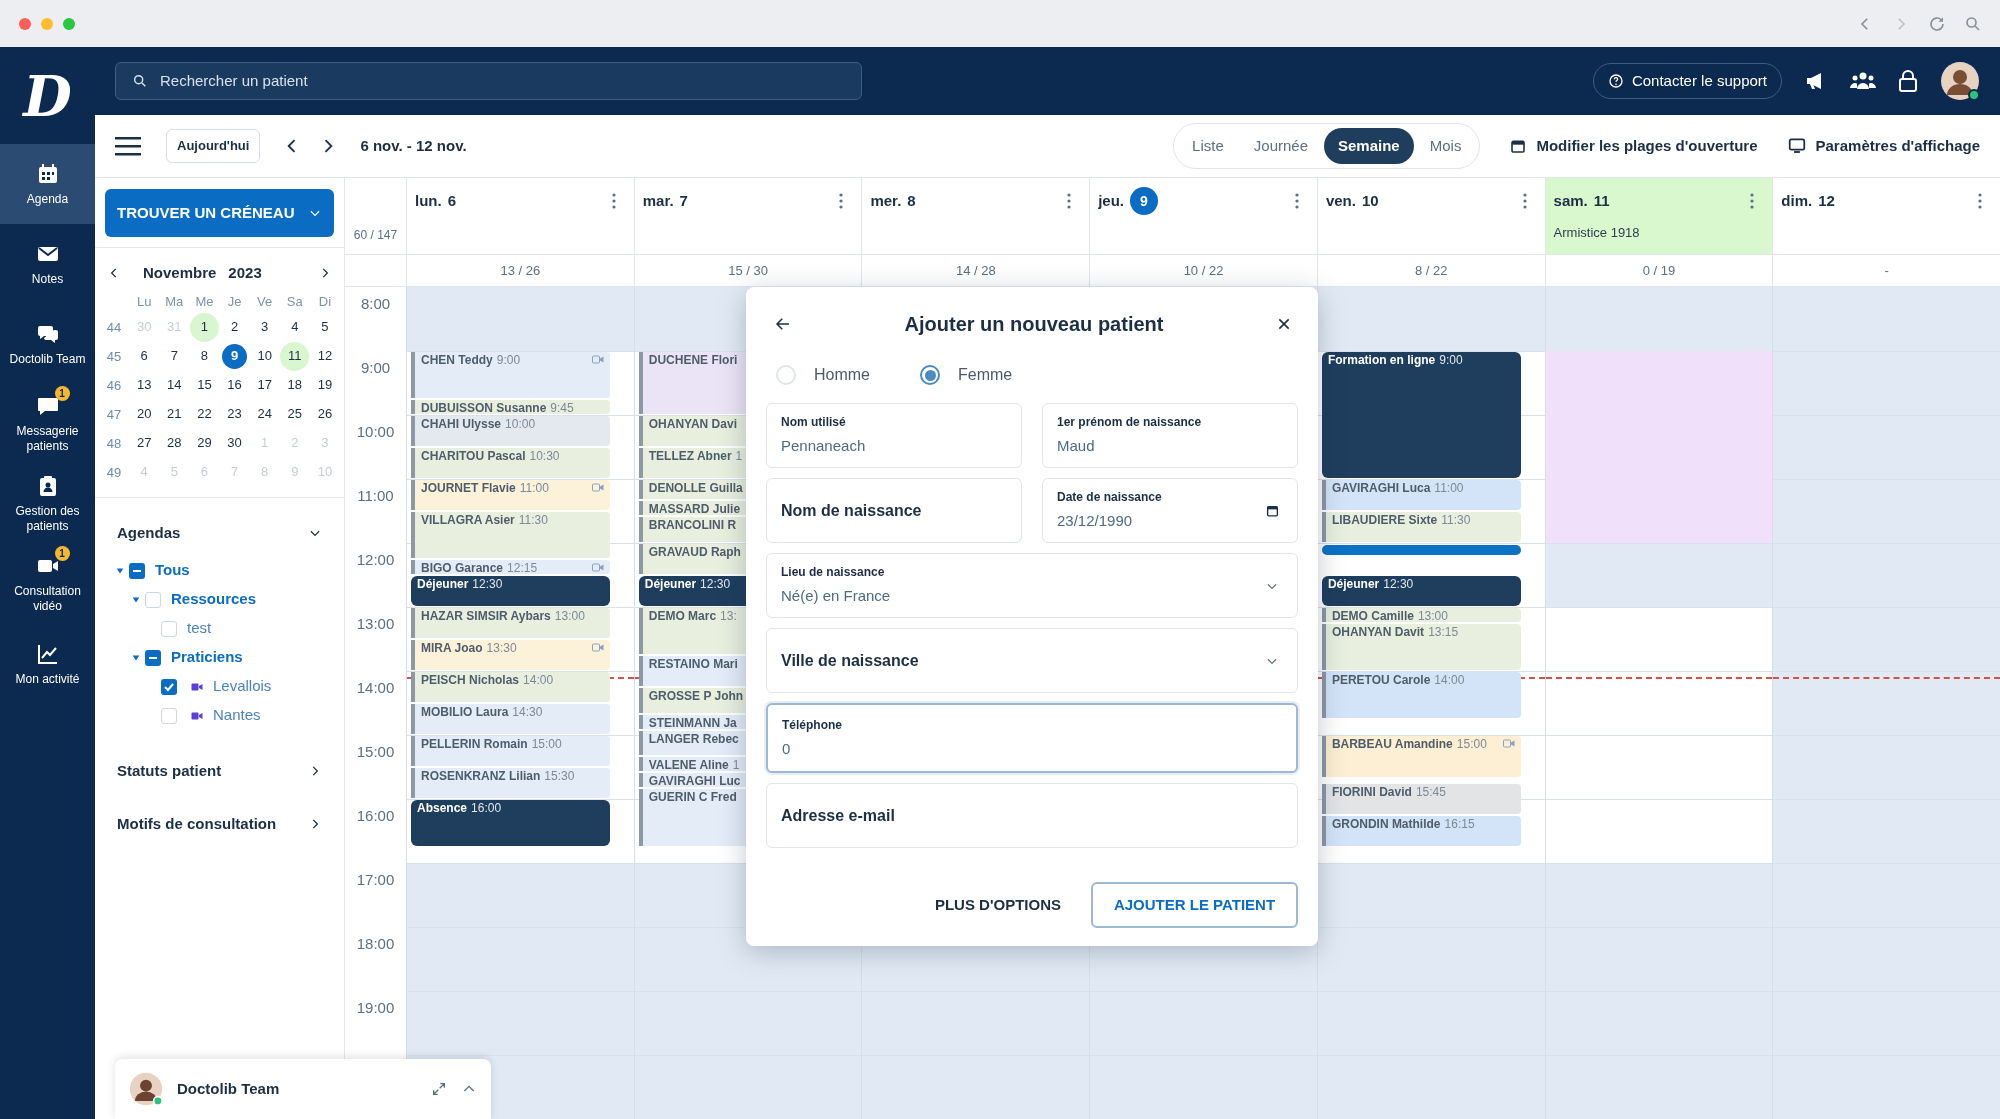 The image size is (2000, 1119). I want to click on calendar-day: 24, so click(265, 414).